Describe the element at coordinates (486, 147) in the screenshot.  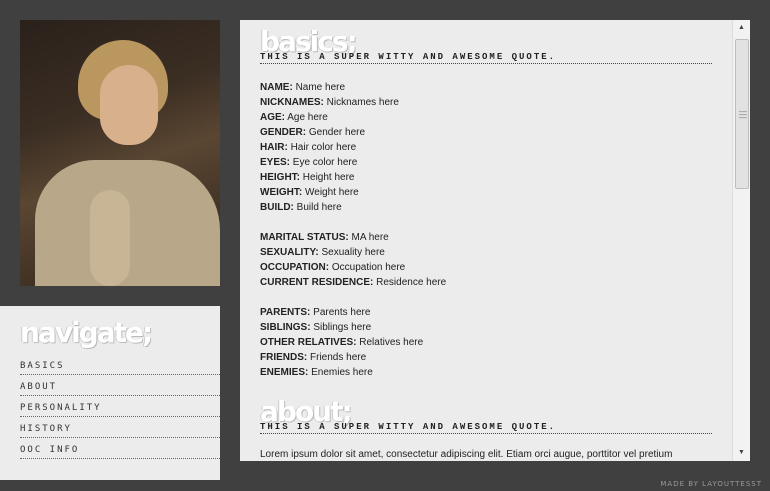
I see `field-row: HAIR: Hair color here` at that location.